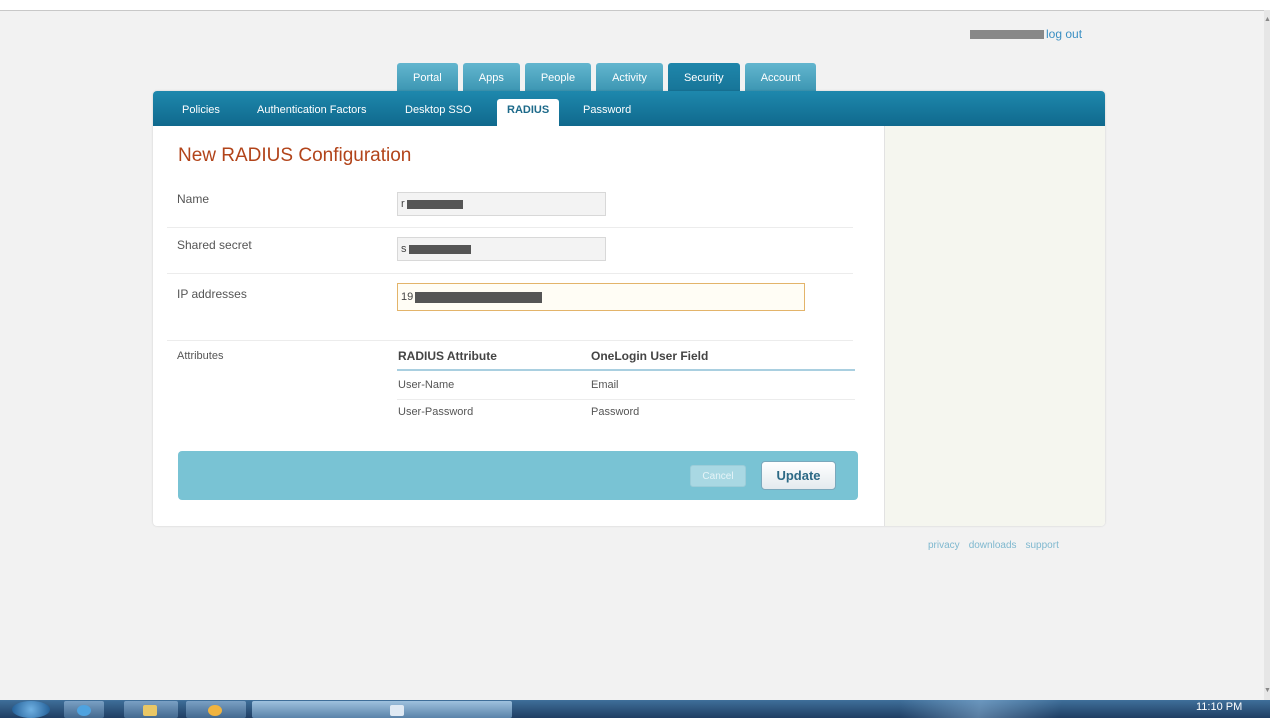 This screenshot has width=1270, height=718. What do you see at coordinates (944, 545) in the screenshot?
I see `privacy-link: privacy` at bounding box center [944, 545].